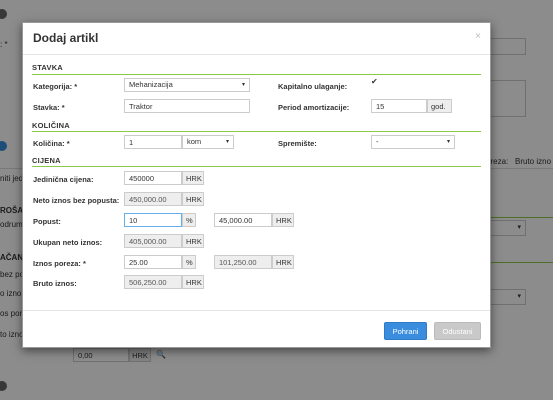  I want to click on popust-unit: %, so click(189, 220).